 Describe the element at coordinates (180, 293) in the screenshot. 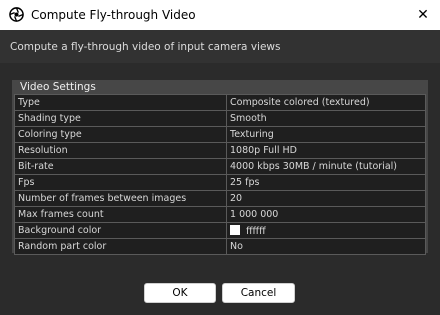

I see `ok-button: OK` at that location.